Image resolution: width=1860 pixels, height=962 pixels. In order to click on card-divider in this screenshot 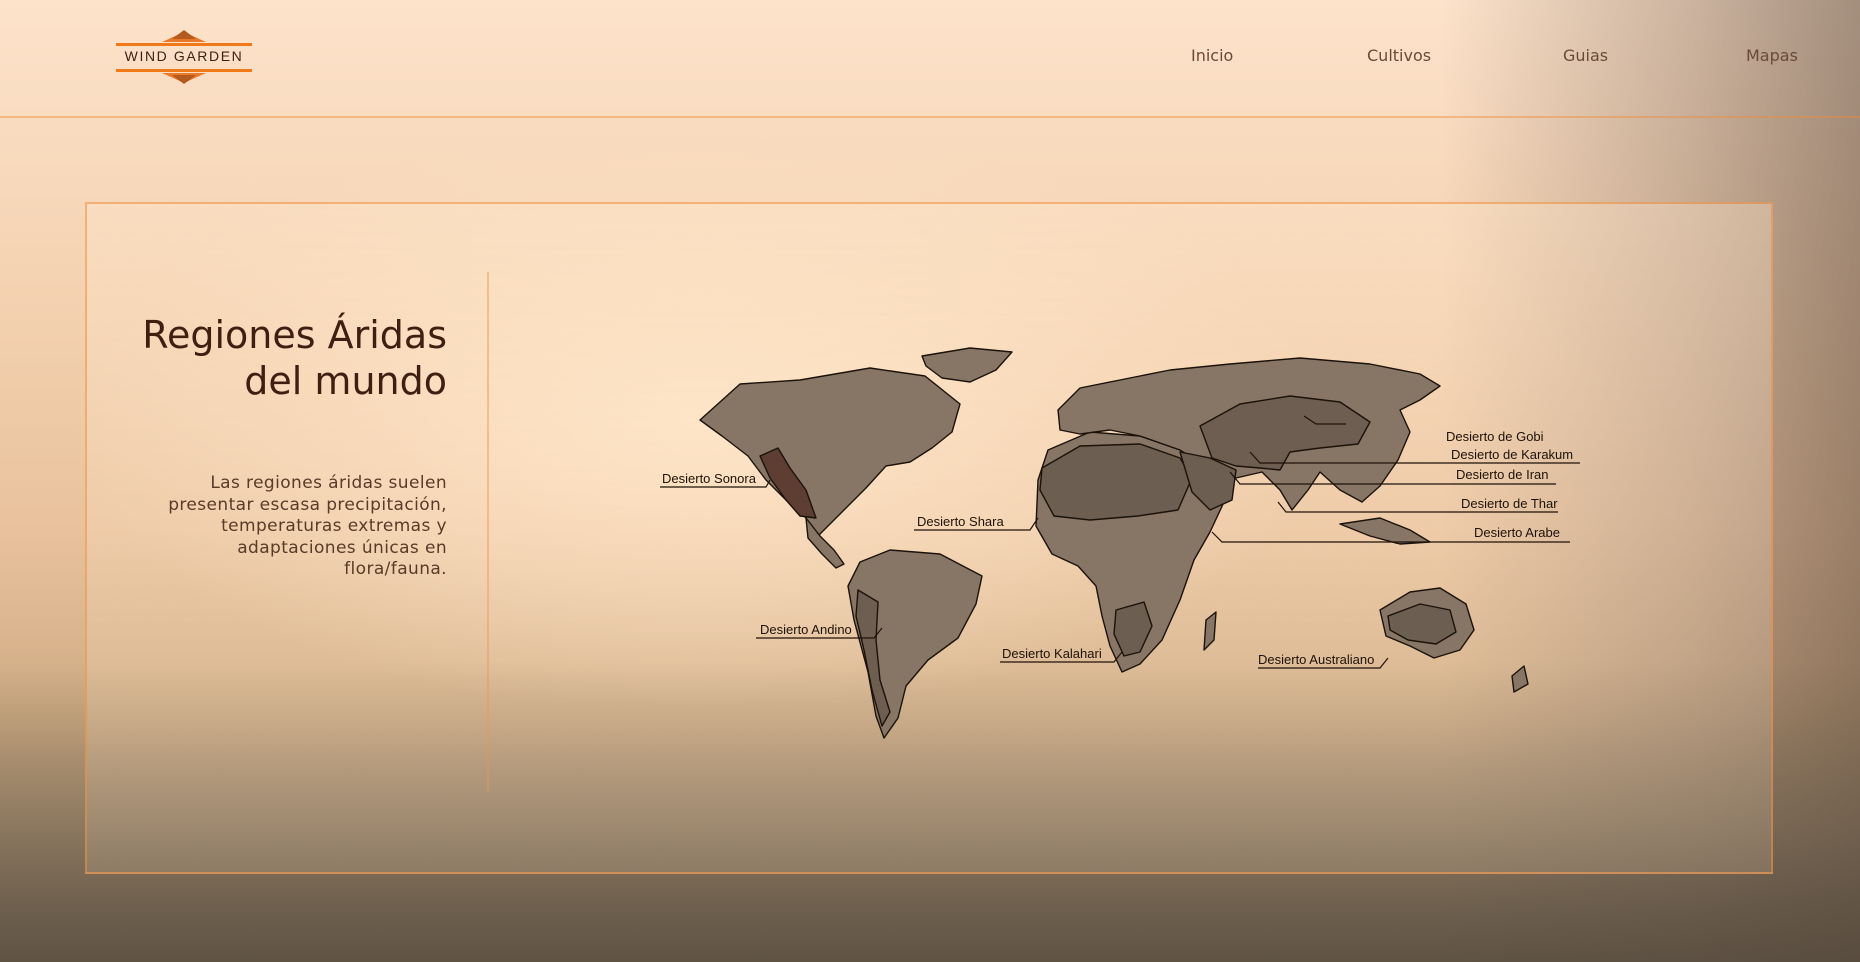, I will do `click(488, 532)`.